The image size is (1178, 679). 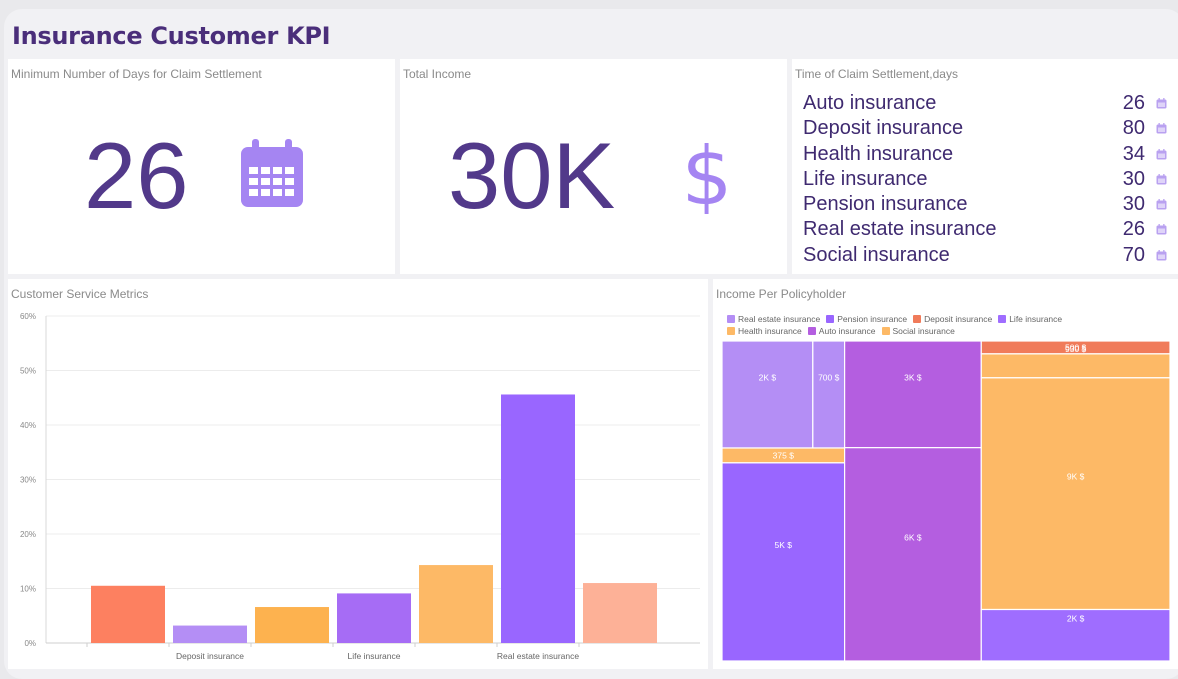 I want to click on kpi-value: 26, so click(x=136, y=175).